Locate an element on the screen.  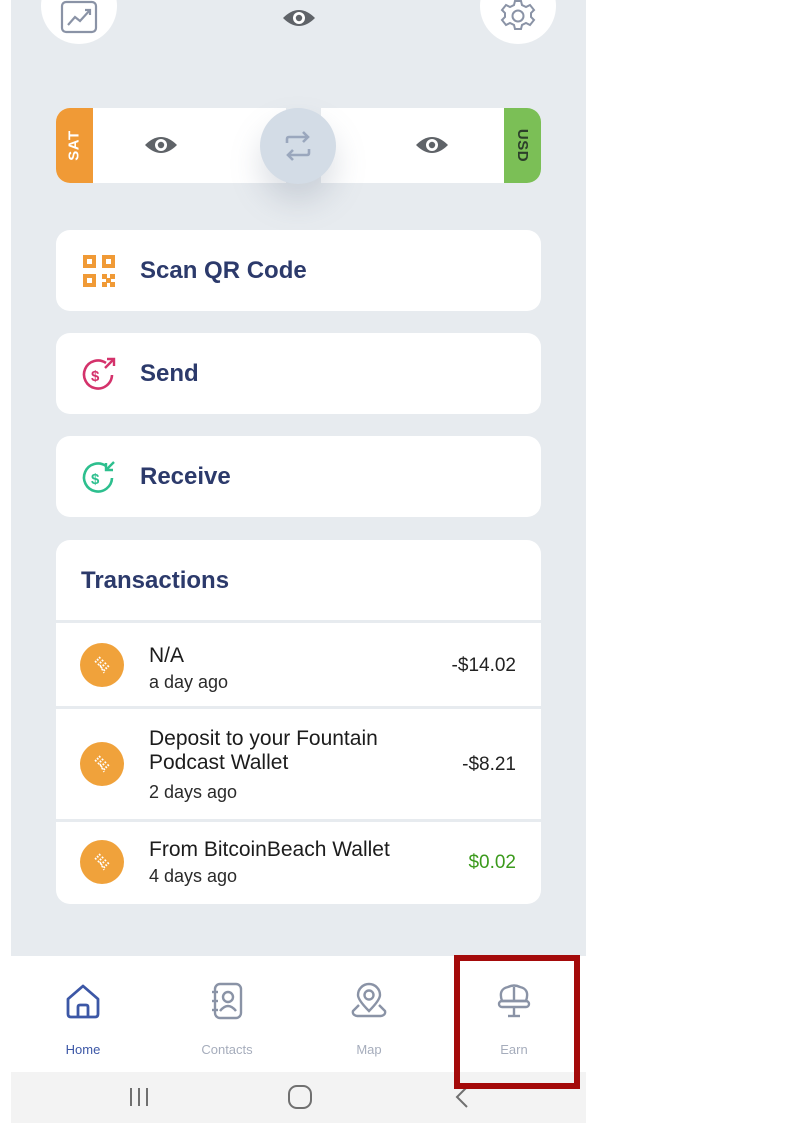
transaction-description: N/A is located at coordinates (167, 655).